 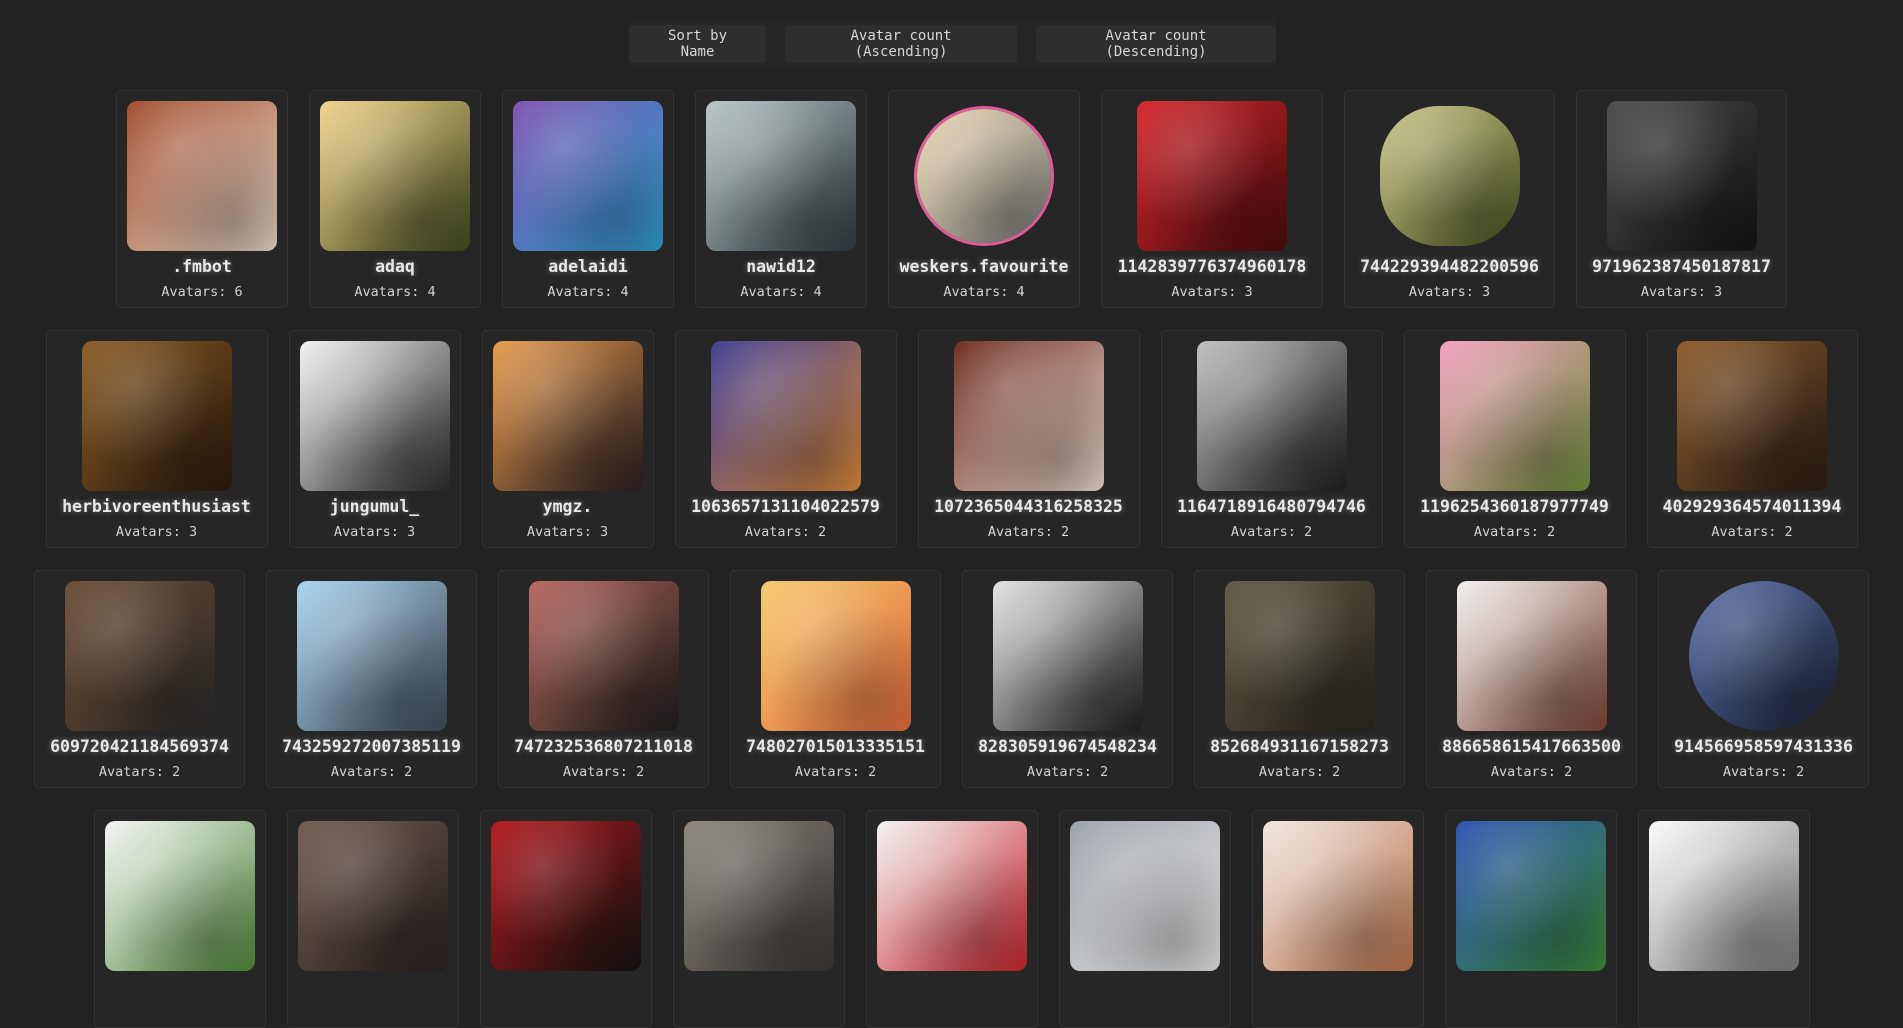 I want to click on username-label: nawid12, so click(x=781, y=266).